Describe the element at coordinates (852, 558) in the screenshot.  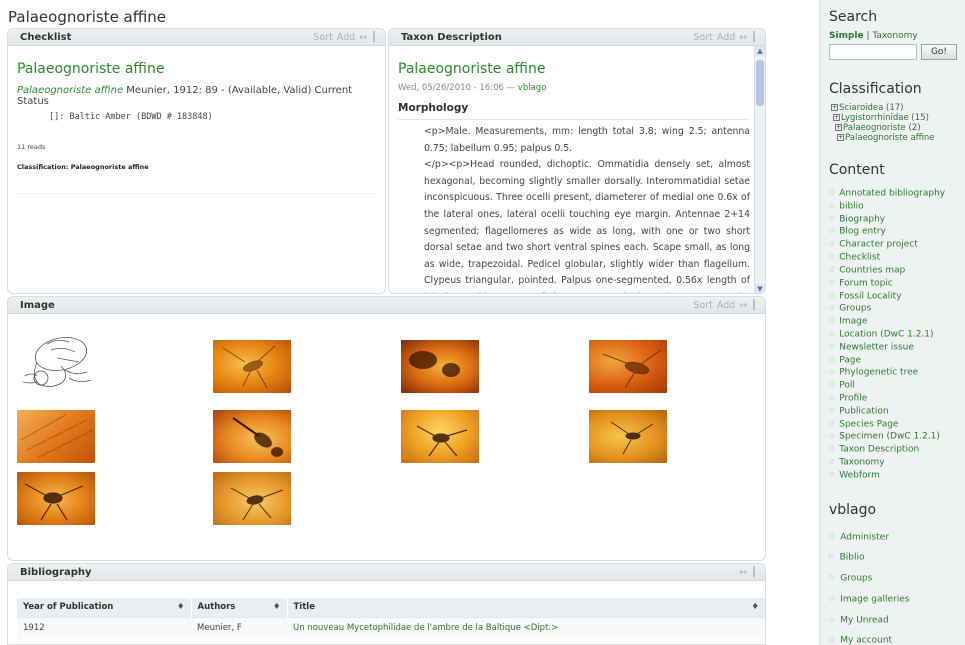
I see `user-menu-link: Biblio` at that location.